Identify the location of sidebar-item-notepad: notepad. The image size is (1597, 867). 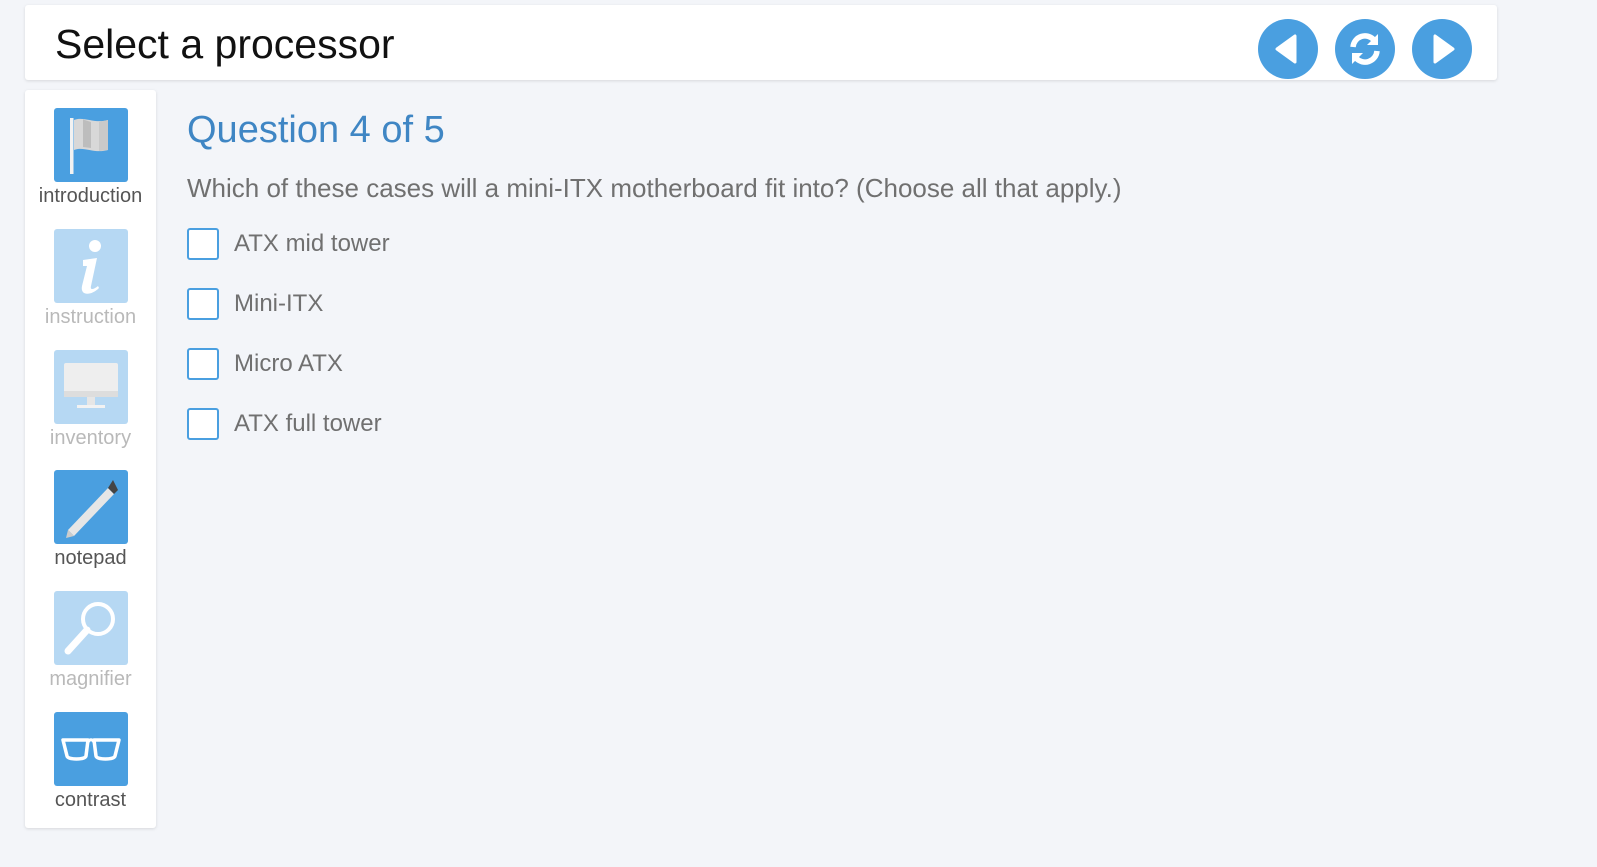
(90, 525).